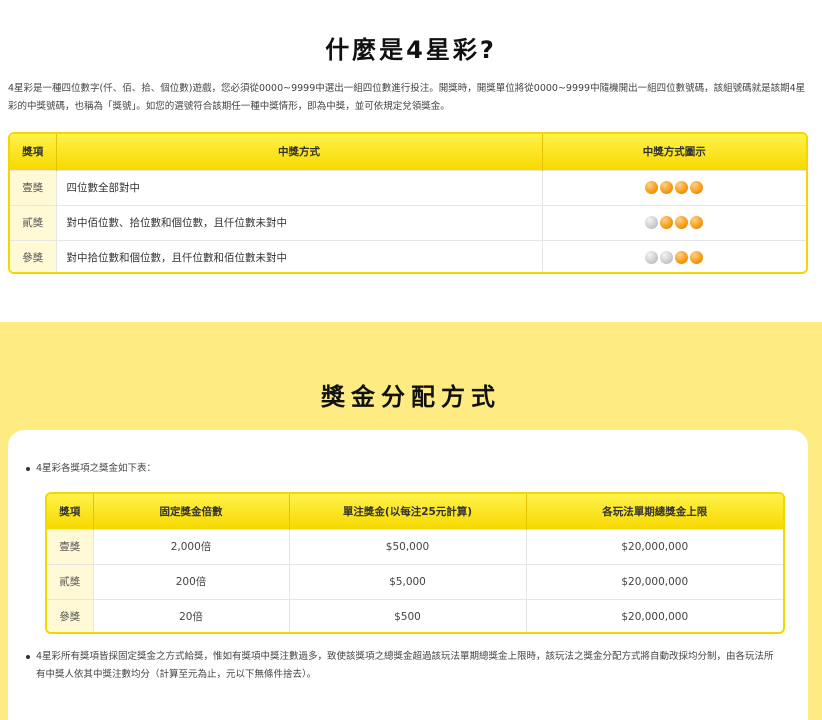  I want to click on table-row: 壹獎 2,000倍 $50,000 $20,000,000, so click(415, 546).